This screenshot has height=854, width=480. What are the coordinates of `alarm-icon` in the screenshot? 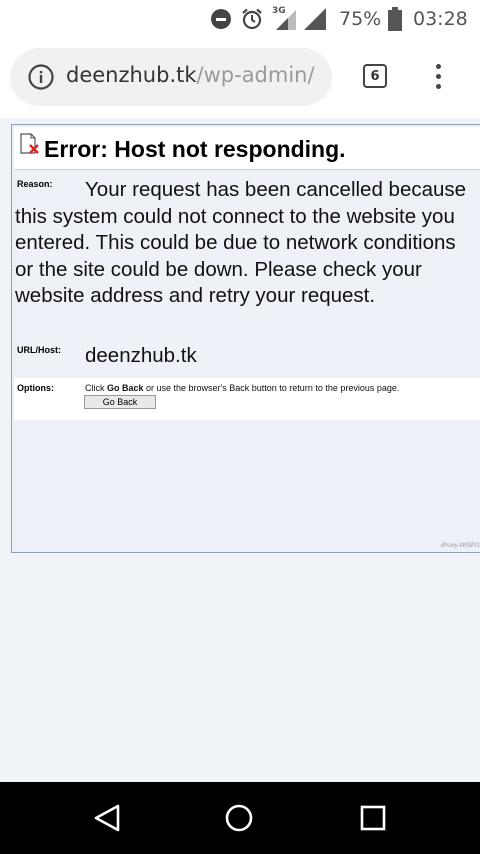 It's located at (253, 19).